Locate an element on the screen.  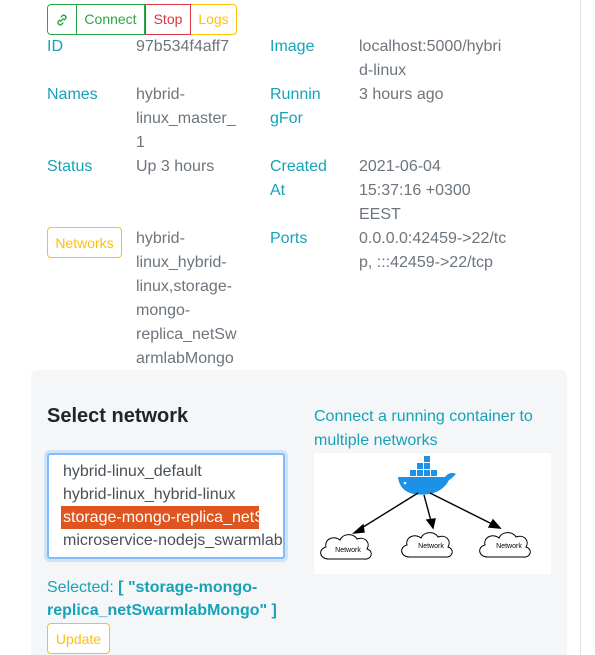
cloud-label-1: Network is located at coordinates (348, 550).